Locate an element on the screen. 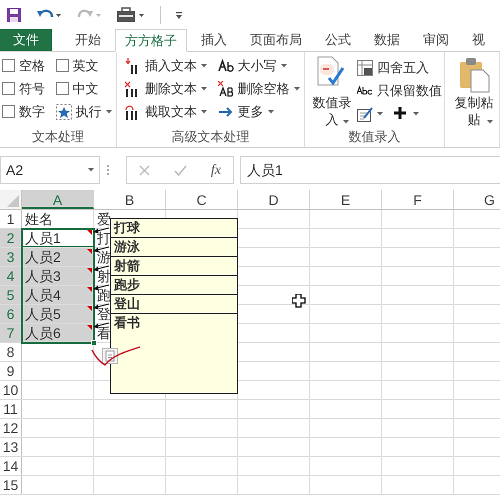 The image size is (500, 500). ribbon-button: 大小写 is located at coordinates (260, 65).